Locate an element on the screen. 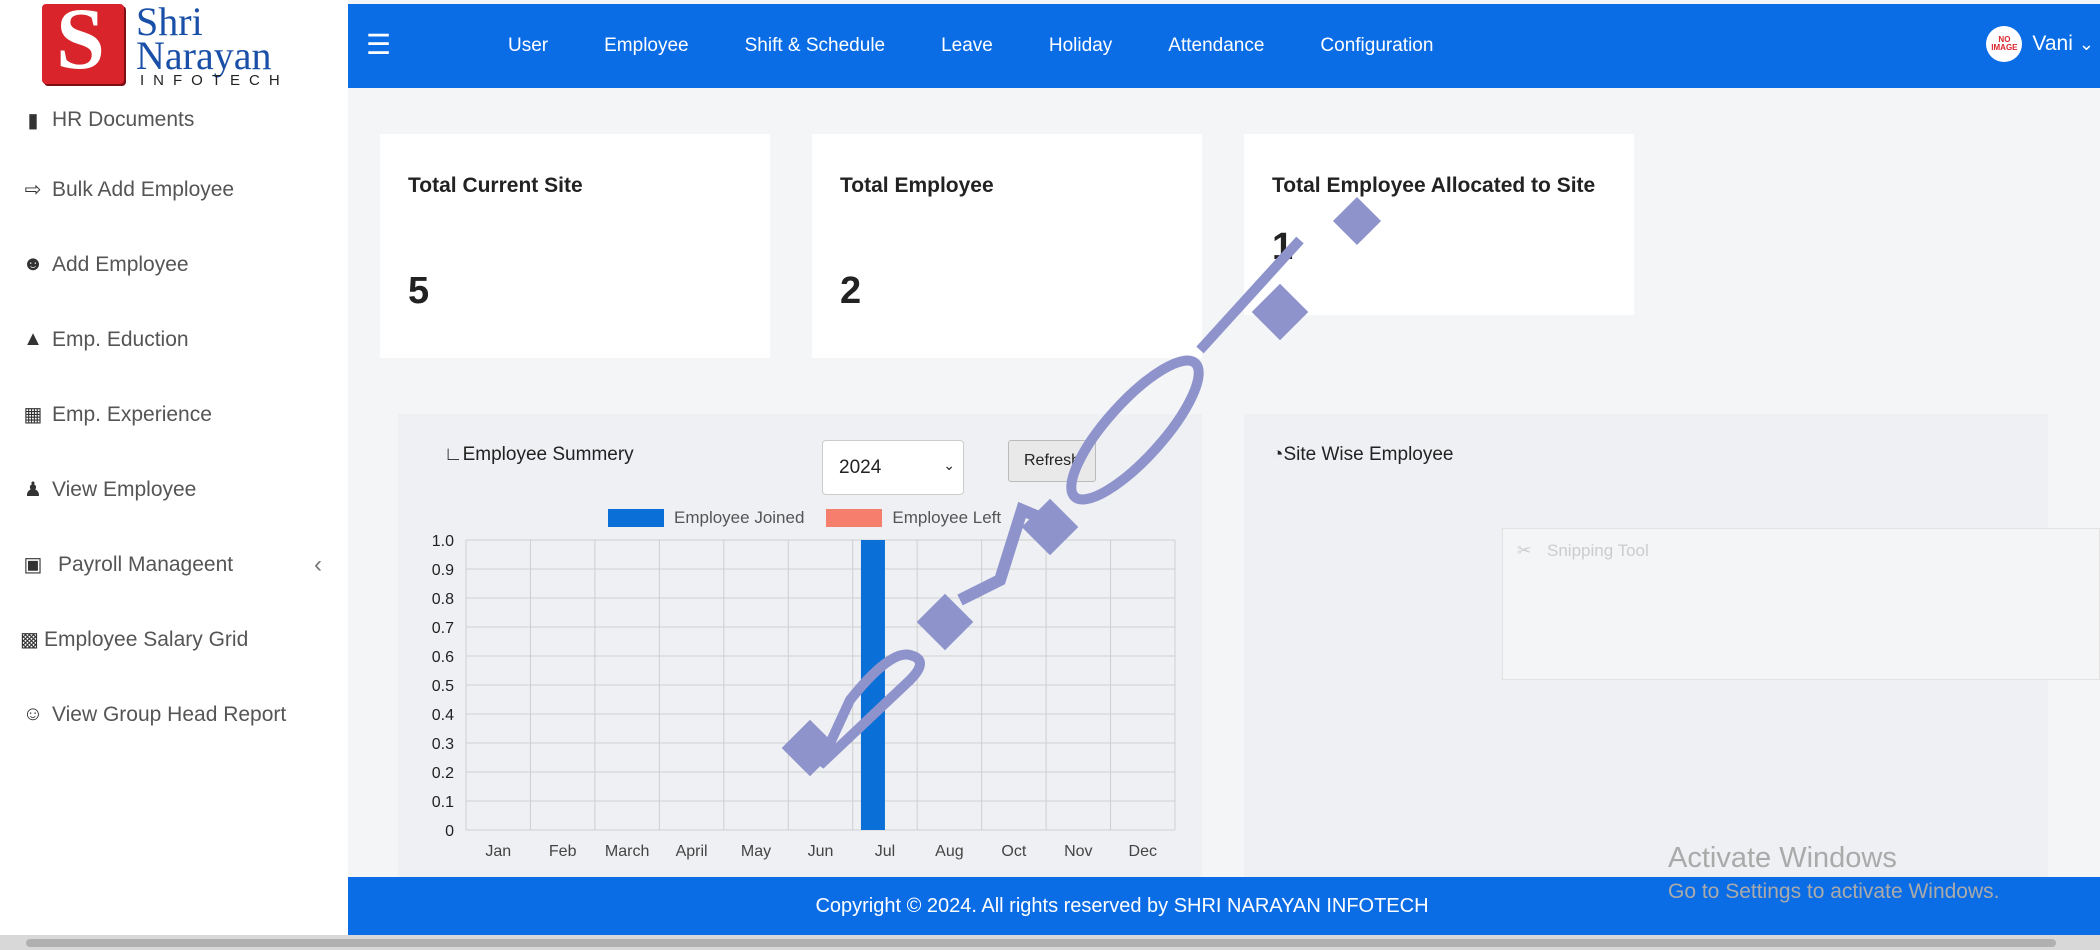 The image size is (2100, 950). import-icon: ⇨ is located at coordinates (33, 190).